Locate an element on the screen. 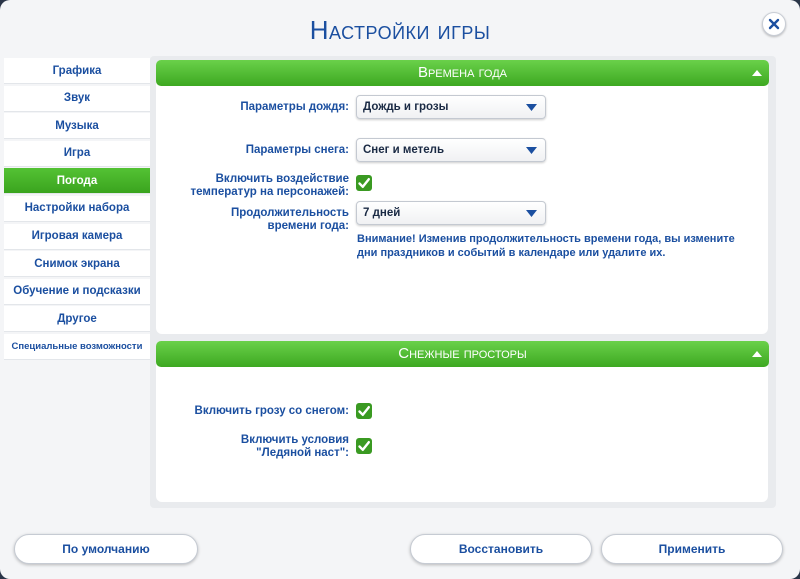  duration-dropdown: 7 дней is located at coordinates (451, 213).